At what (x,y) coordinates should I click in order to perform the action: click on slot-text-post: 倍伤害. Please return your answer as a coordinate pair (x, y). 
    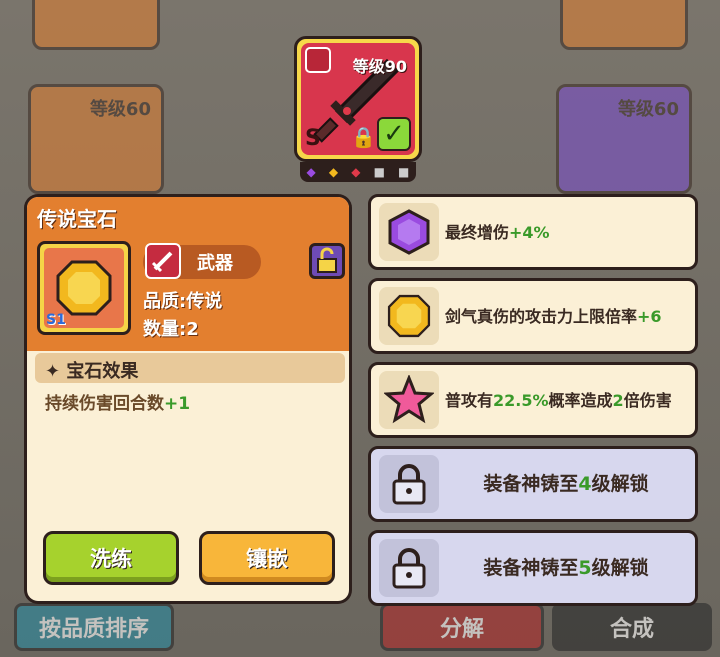
    Looking at the image, I should click on (647, 400).